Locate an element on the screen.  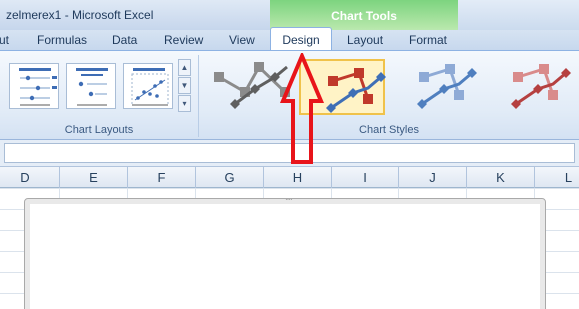
red-up-arrow-icon is located at coordinates (302, 108).